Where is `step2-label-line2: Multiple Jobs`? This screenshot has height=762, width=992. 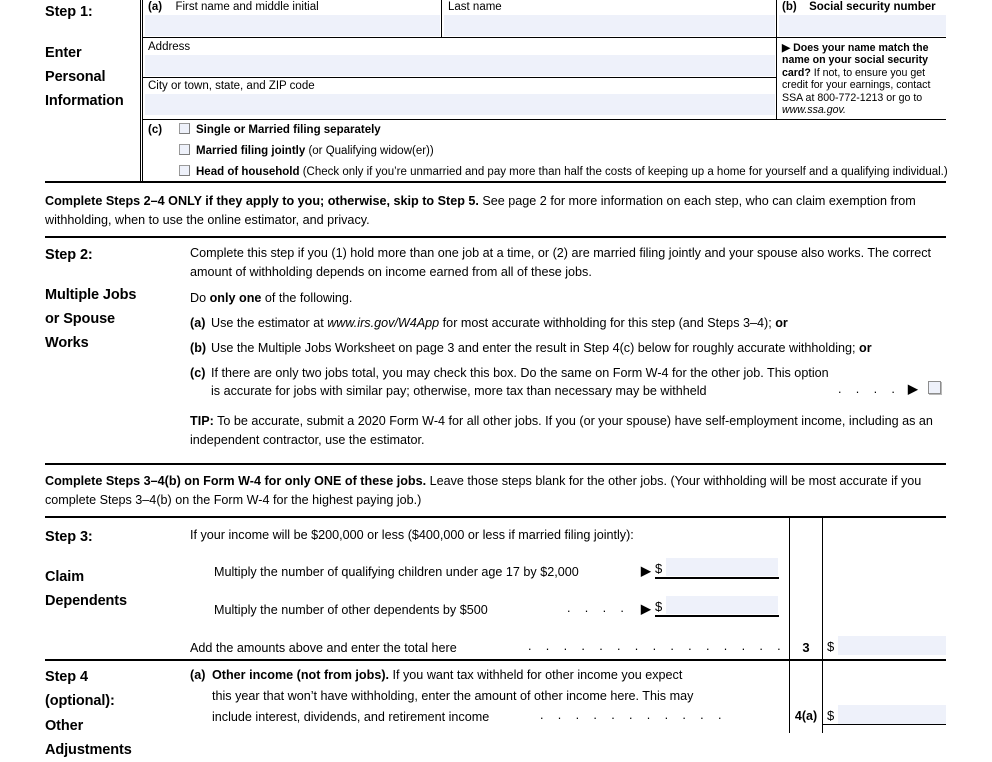 step2-label-line2: Multiple Jobs is located at coordinates (91, 295).